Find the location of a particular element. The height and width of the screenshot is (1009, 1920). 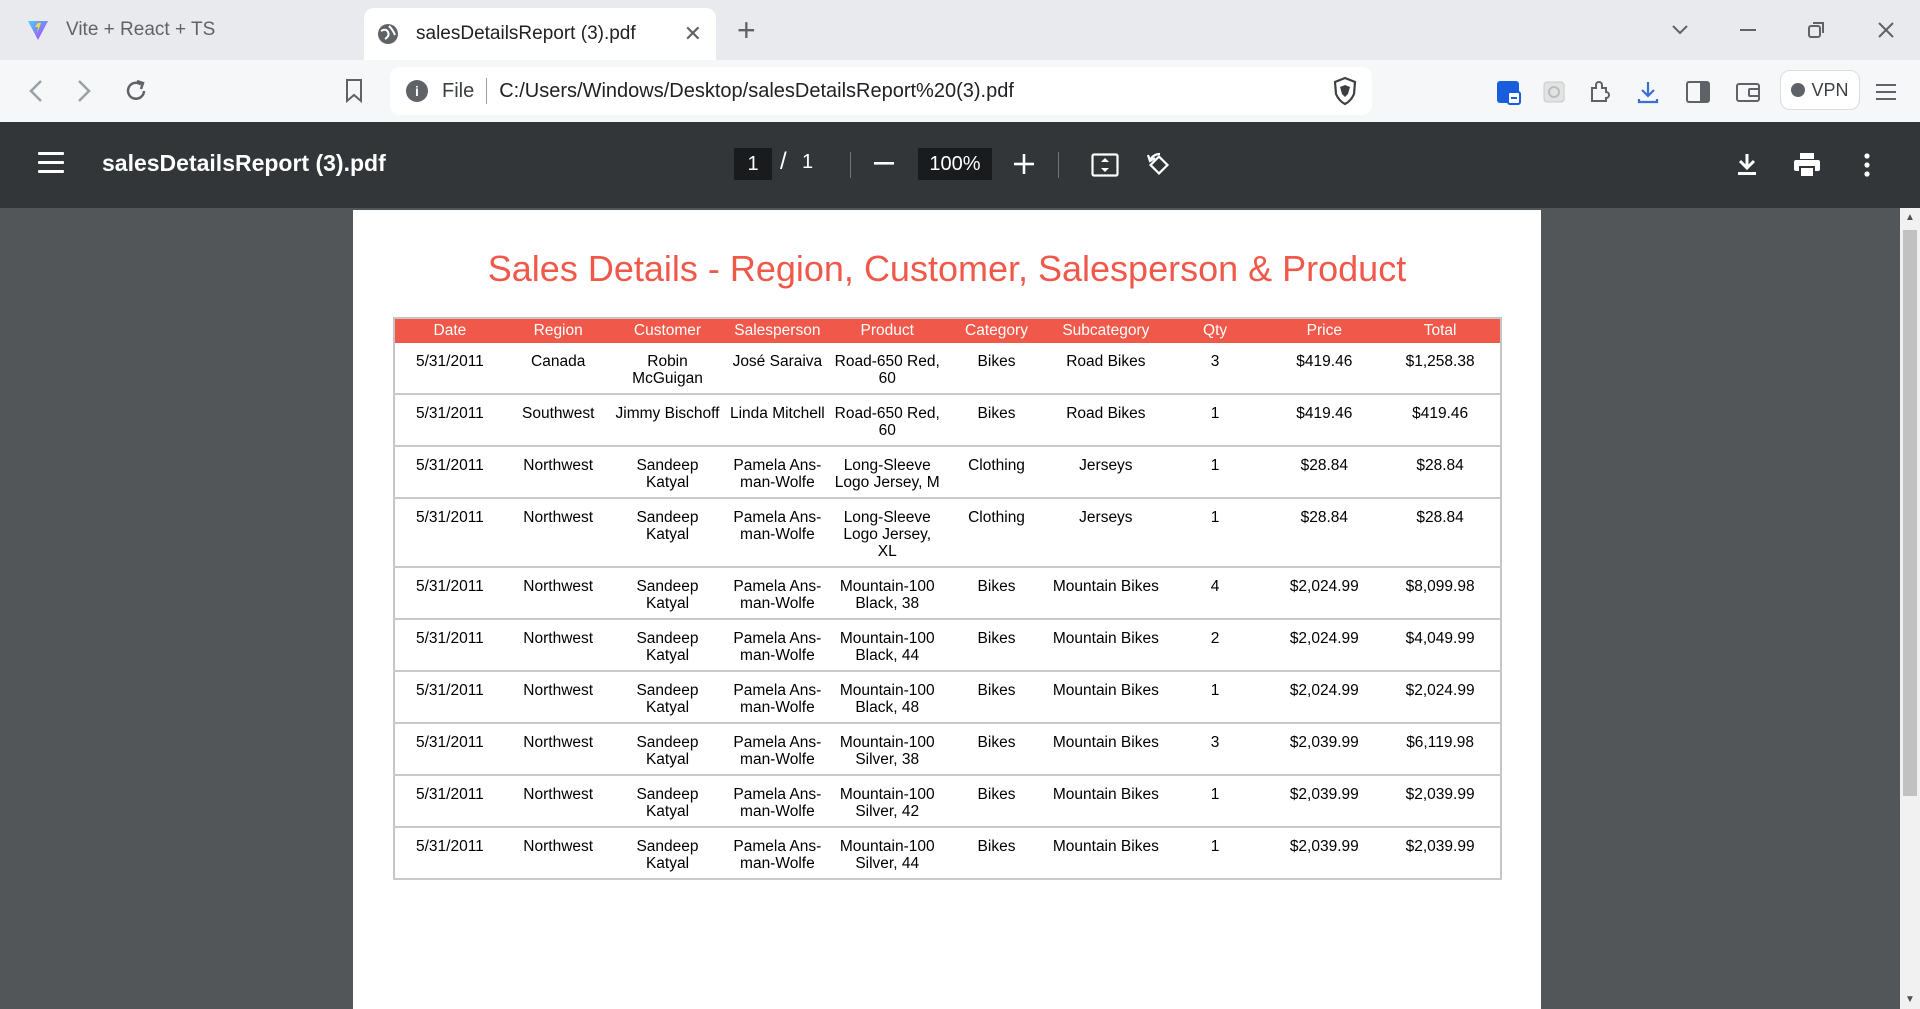

cell-total: $6,119.98 is located at coordinates (1440, 749).